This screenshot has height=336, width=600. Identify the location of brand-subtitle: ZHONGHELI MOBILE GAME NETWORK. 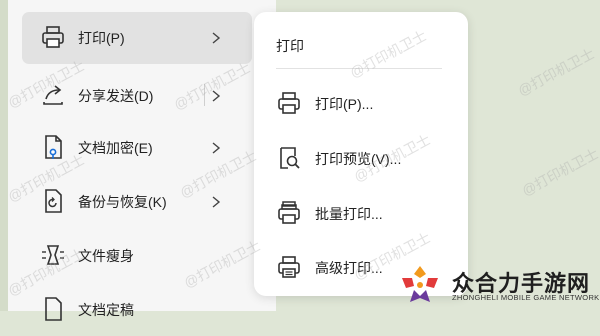
(526, 297).